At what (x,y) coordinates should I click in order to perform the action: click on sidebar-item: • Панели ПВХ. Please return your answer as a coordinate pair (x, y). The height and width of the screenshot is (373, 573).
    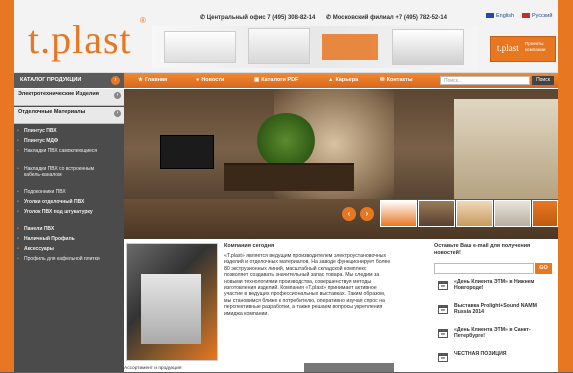
    Looking at the image, I should click on (69, 229).